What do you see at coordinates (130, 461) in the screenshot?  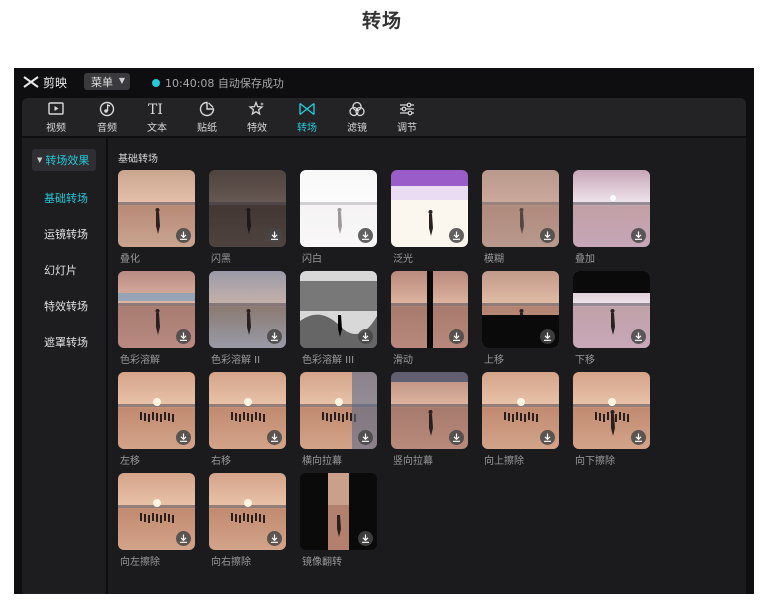 I see `transition-label: 左移` at bounding box center [130, 461].